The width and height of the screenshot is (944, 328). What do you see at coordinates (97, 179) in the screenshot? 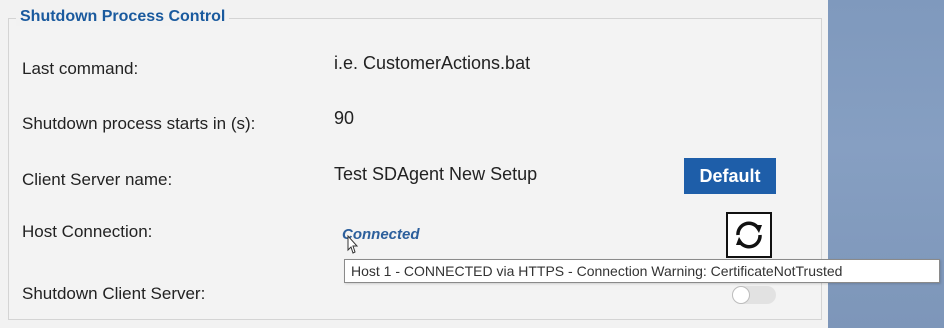
I see `client-server-name-label: Client Server name:` at bounding box center [97, 179].